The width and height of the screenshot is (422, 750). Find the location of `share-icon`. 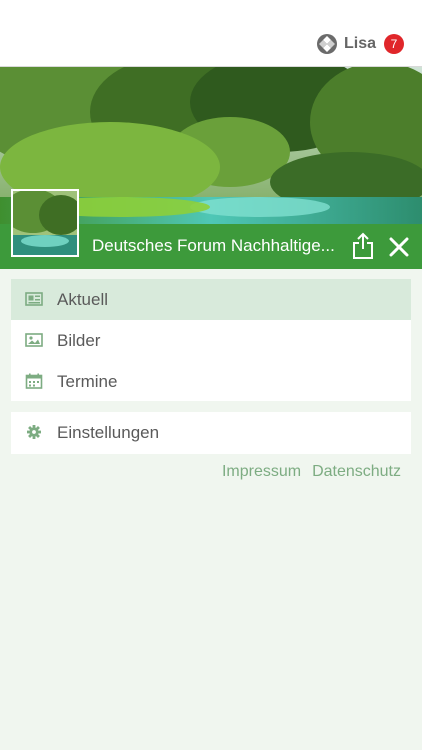

share-icon is located at coordinates (363, 246).